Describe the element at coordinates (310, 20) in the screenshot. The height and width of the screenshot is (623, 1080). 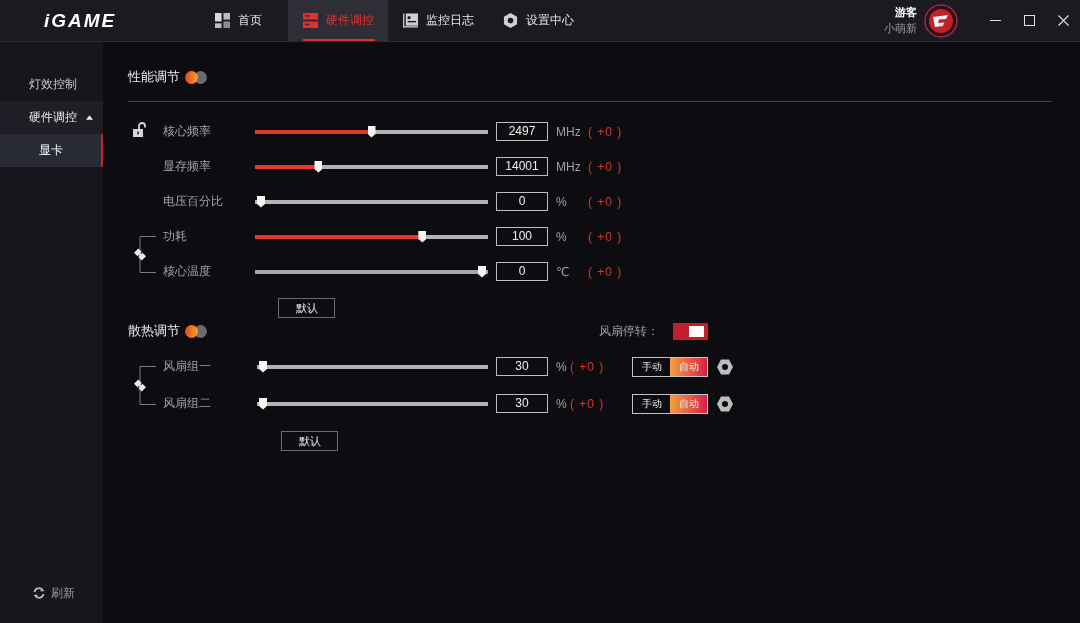
I see `stacked-panels-icon` at that location.